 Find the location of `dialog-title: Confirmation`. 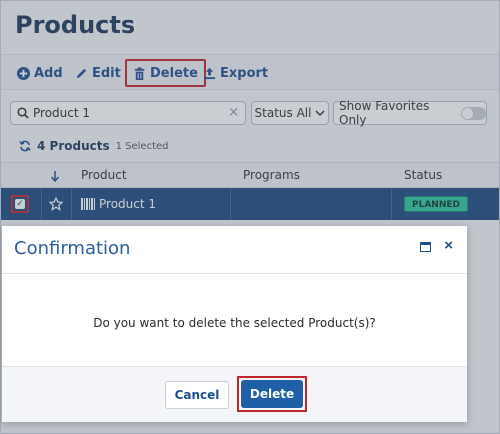

dialog-title: Confirmation is located at coordinates (72, 248).